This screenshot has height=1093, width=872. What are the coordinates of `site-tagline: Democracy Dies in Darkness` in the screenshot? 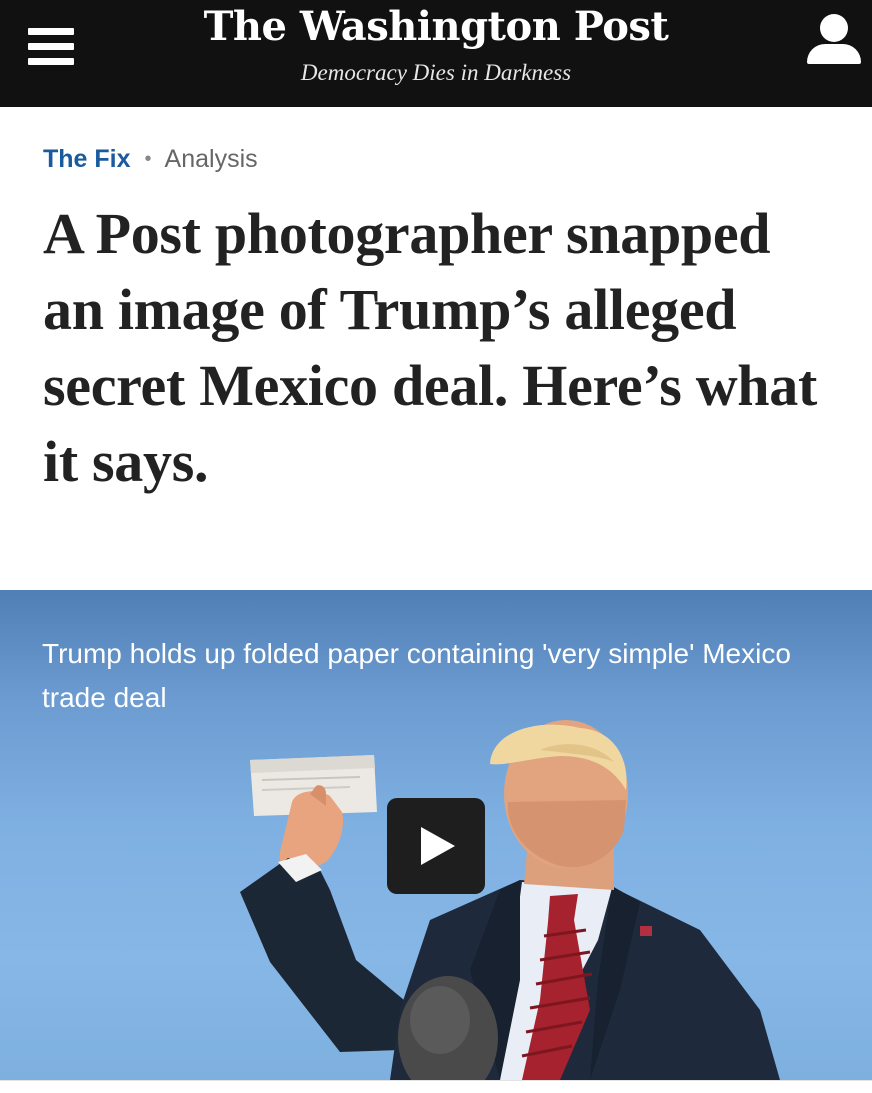 It's located at (436, 72).